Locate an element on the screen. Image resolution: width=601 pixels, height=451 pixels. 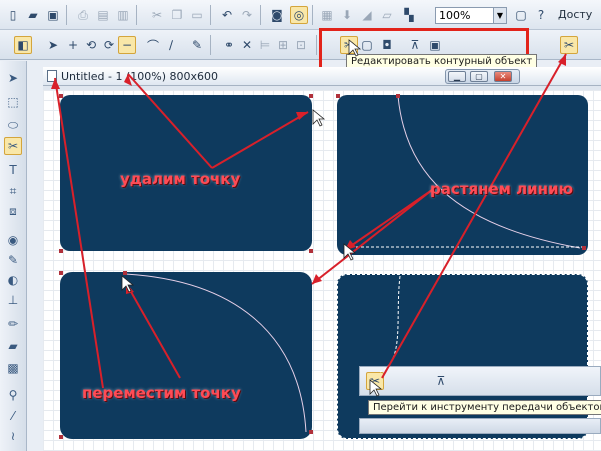
crop-tool-icon: ⌗ is located at coordinates (13, 191).